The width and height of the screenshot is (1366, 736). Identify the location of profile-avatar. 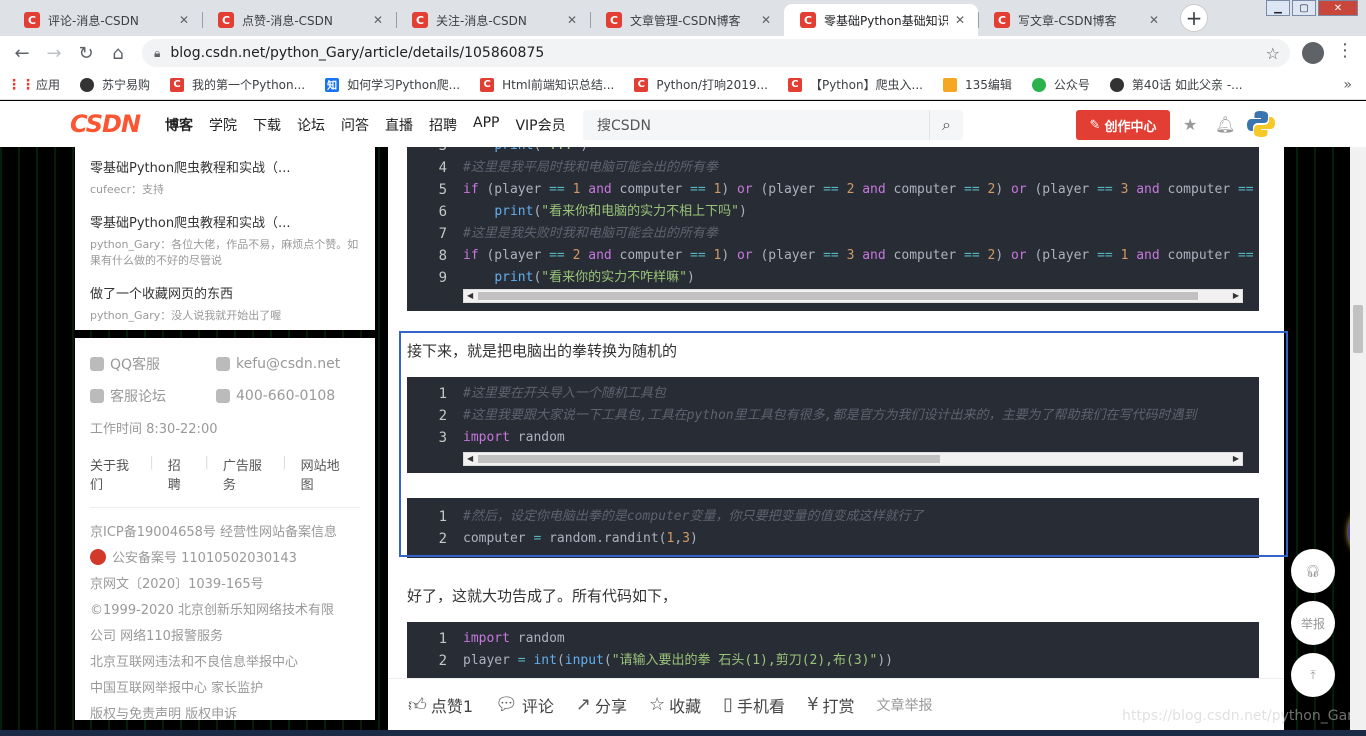
(1313, 53).